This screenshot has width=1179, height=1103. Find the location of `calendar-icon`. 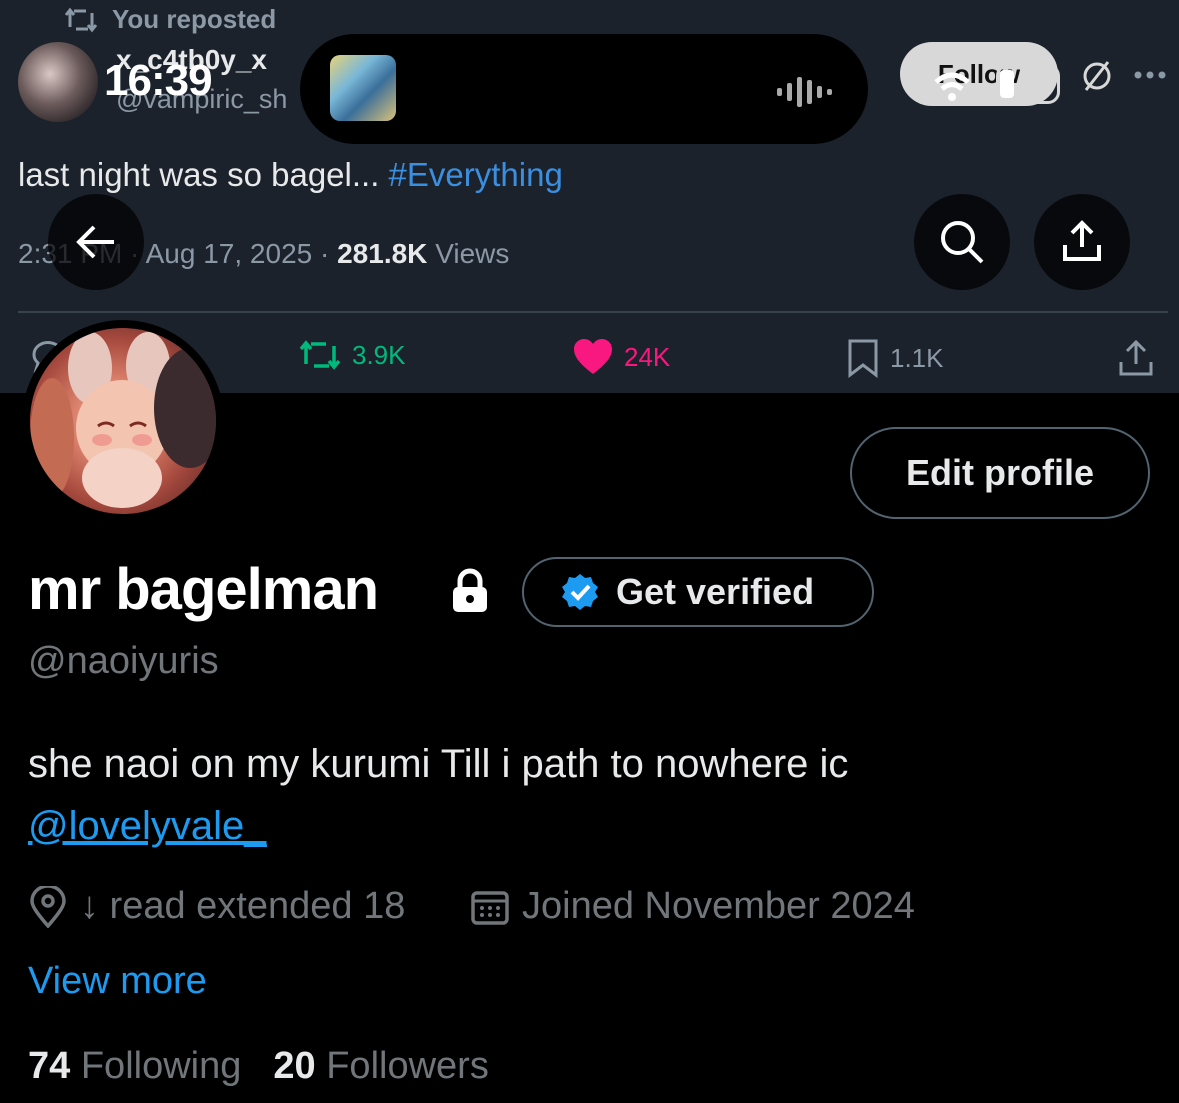

calendar-icon is located at coordinates (490, 907).